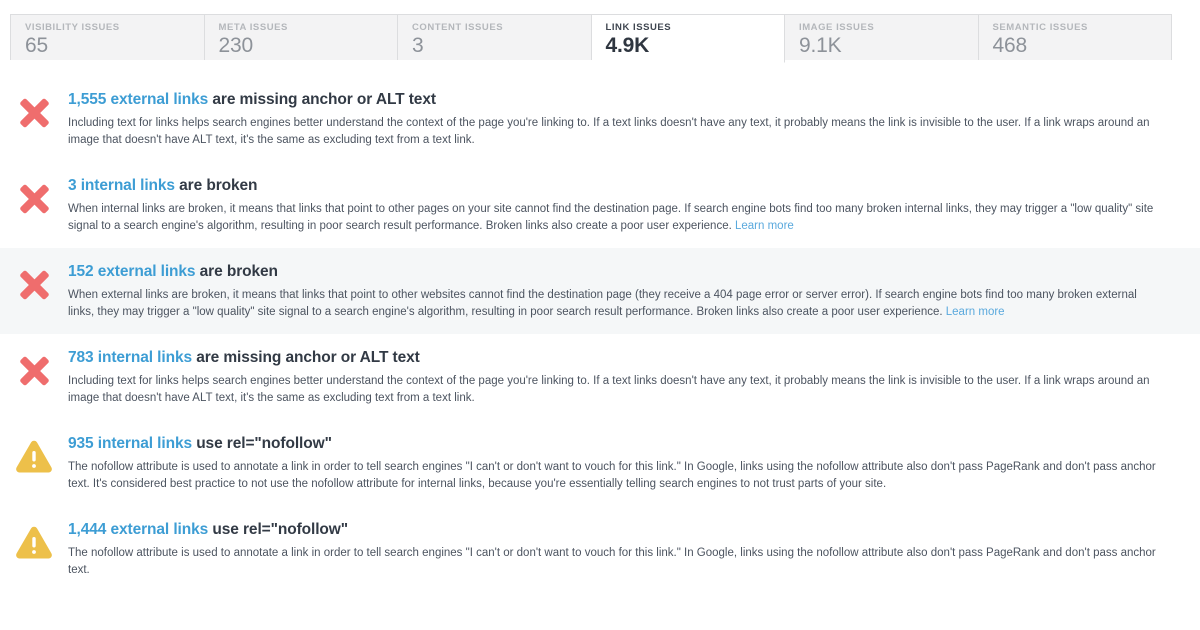 This screenshot has width=1200, height=630. What do you see at coordinates (418, 45) in the screenshot?
I see `tab-value: 3` at bounding box center [418, 45].